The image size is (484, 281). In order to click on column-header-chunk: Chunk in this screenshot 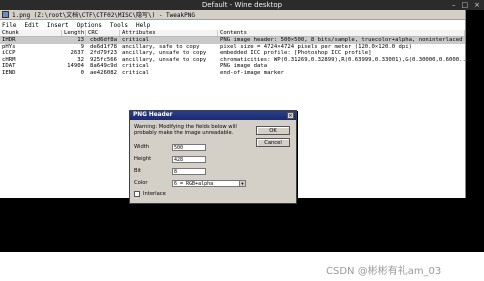, I will do `click(31, 33)`.